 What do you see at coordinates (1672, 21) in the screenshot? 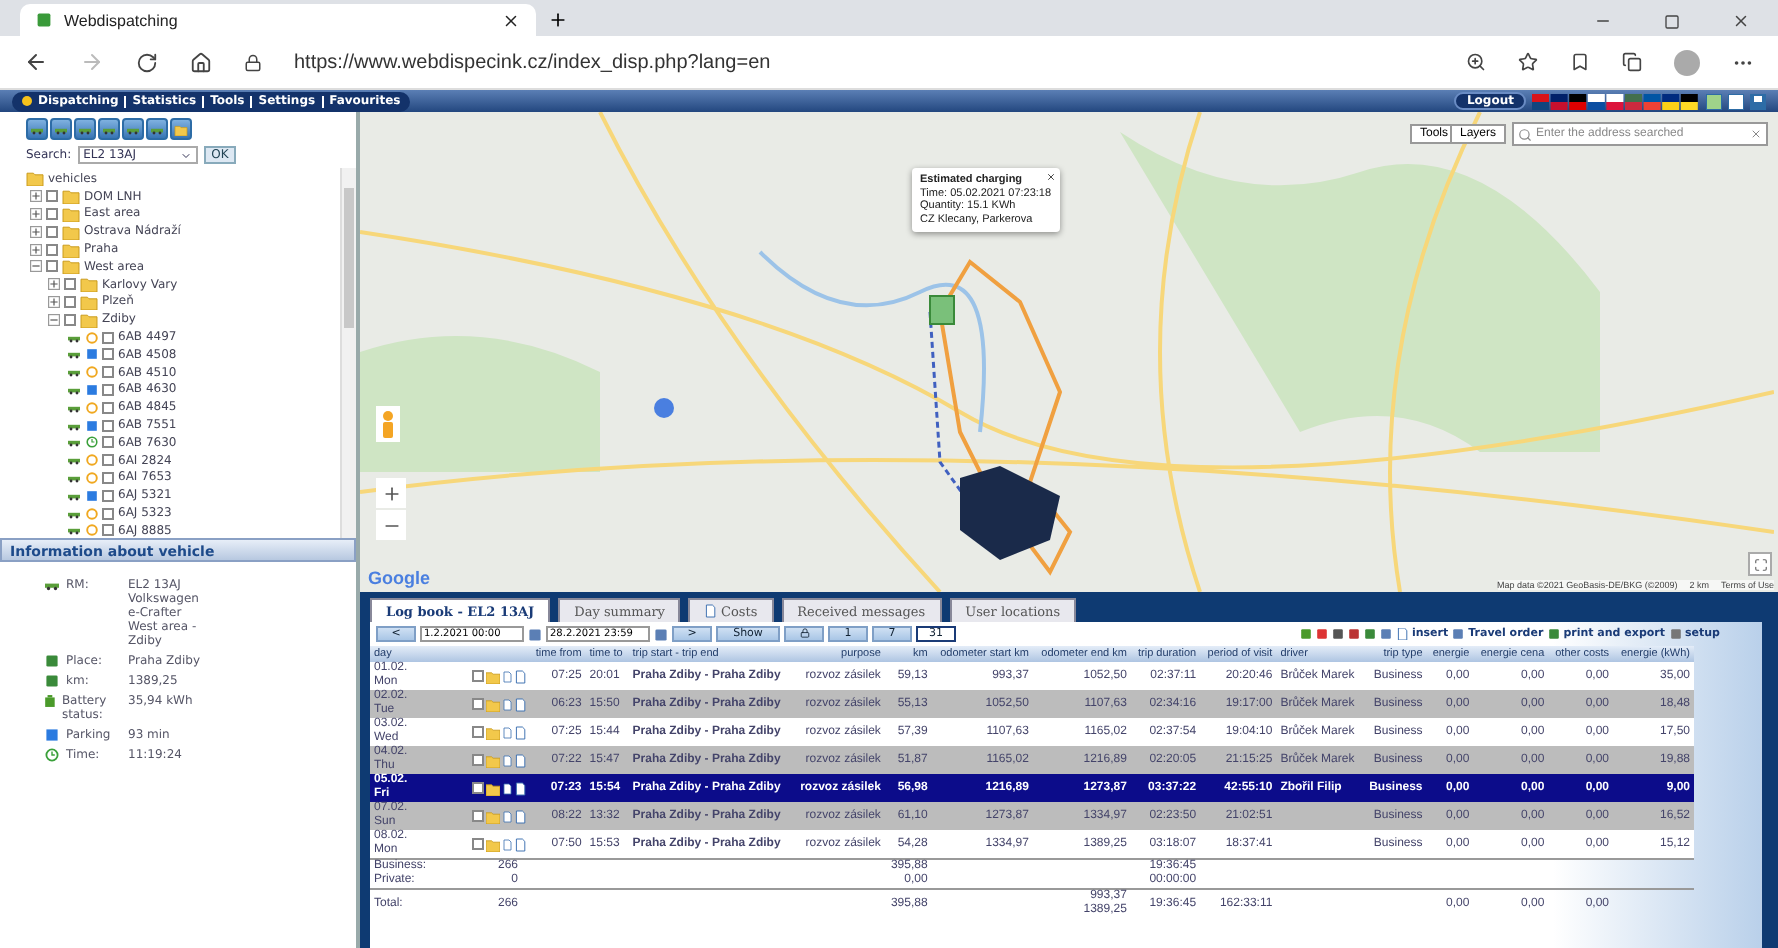
I see `maximize-icon` at bounding box center [1672, 21].